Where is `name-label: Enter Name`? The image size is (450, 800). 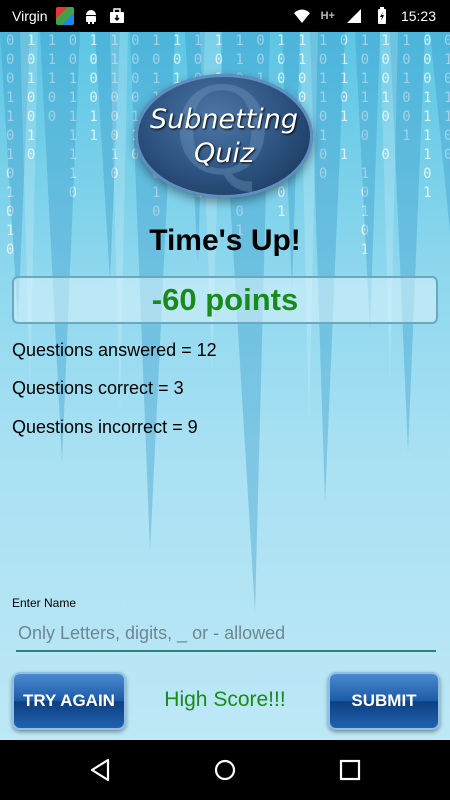 name-label: Enter Name is located at coordinates (44, 603).